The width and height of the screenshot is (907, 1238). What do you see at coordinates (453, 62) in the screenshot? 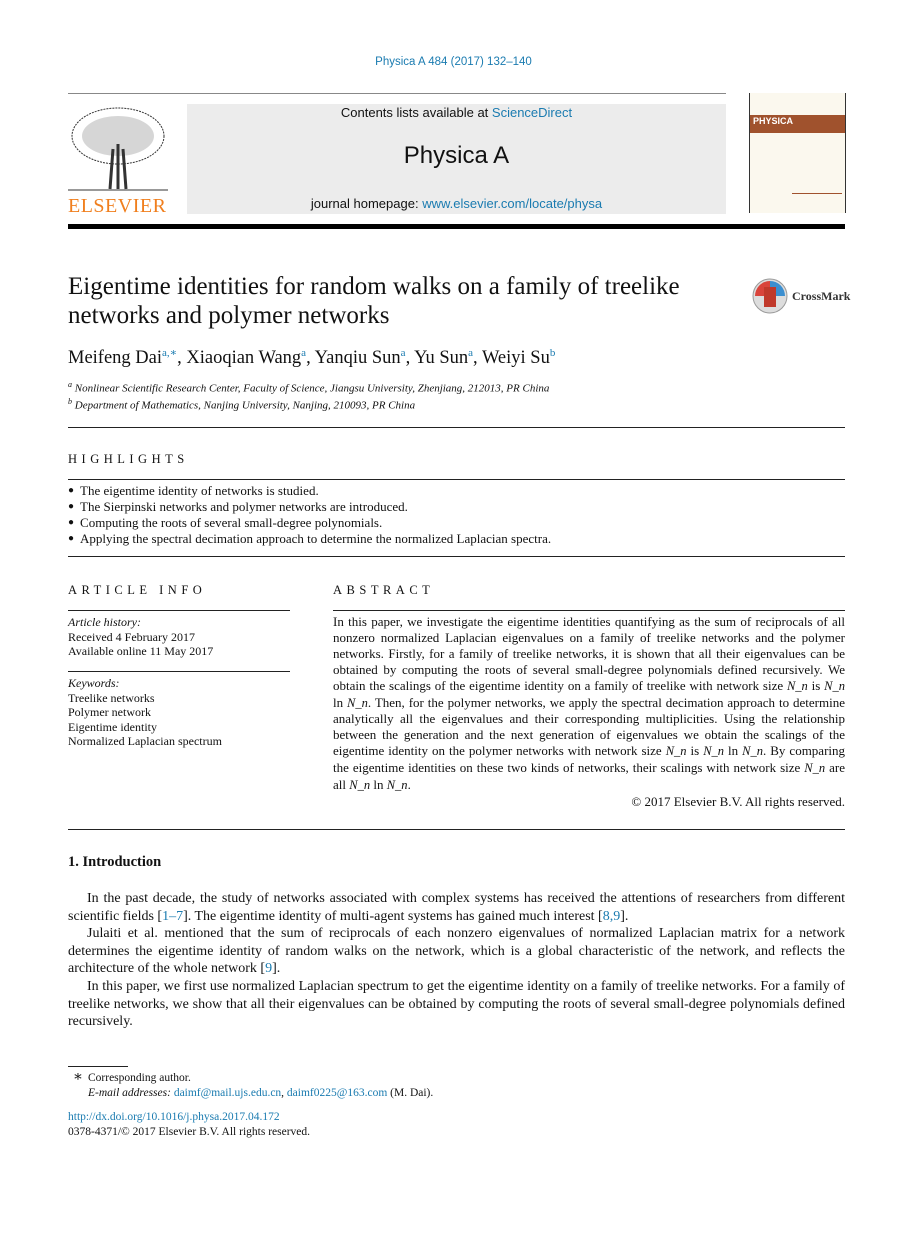
I see `journal-citation: Physica A 484 (2017) 132–140` at bounding box center [453, 62].